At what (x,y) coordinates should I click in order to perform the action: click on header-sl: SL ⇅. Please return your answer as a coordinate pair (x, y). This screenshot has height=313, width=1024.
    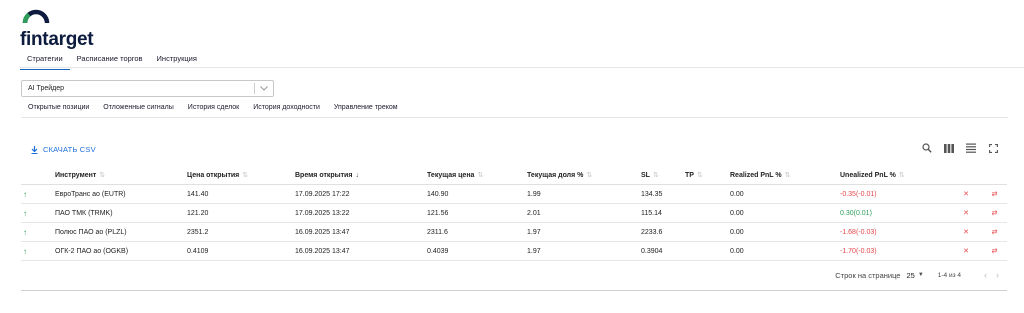
    Looking at the image, I should click on (663, 175).